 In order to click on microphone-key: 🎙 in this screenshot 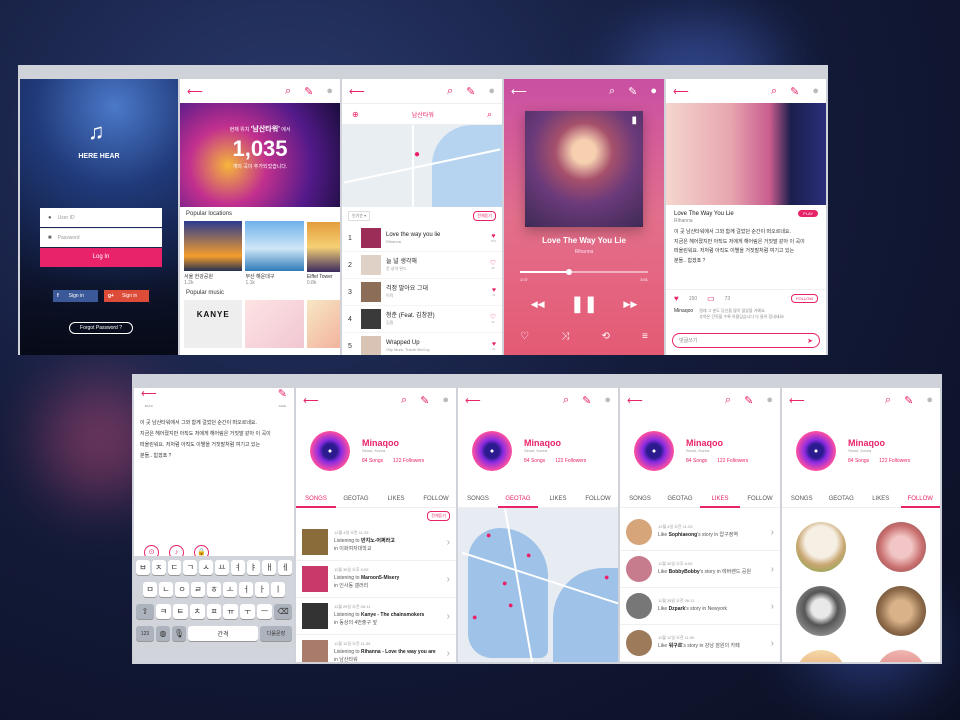, I will do `click(179, 633)`.